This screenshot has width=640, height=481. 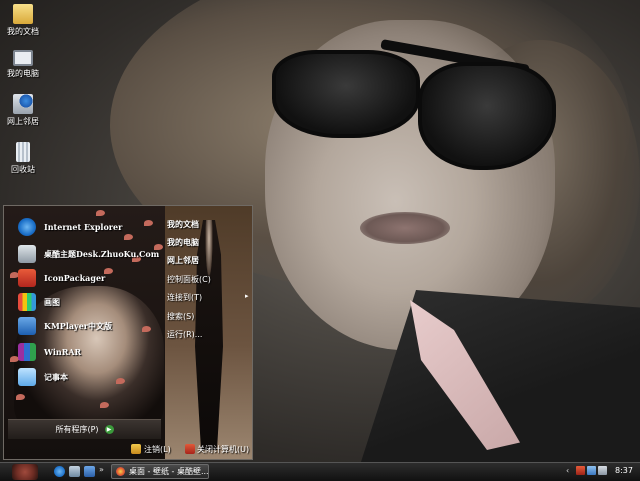 I want to click on start-item-notepad: 记事本, so click(x=43, y=377).